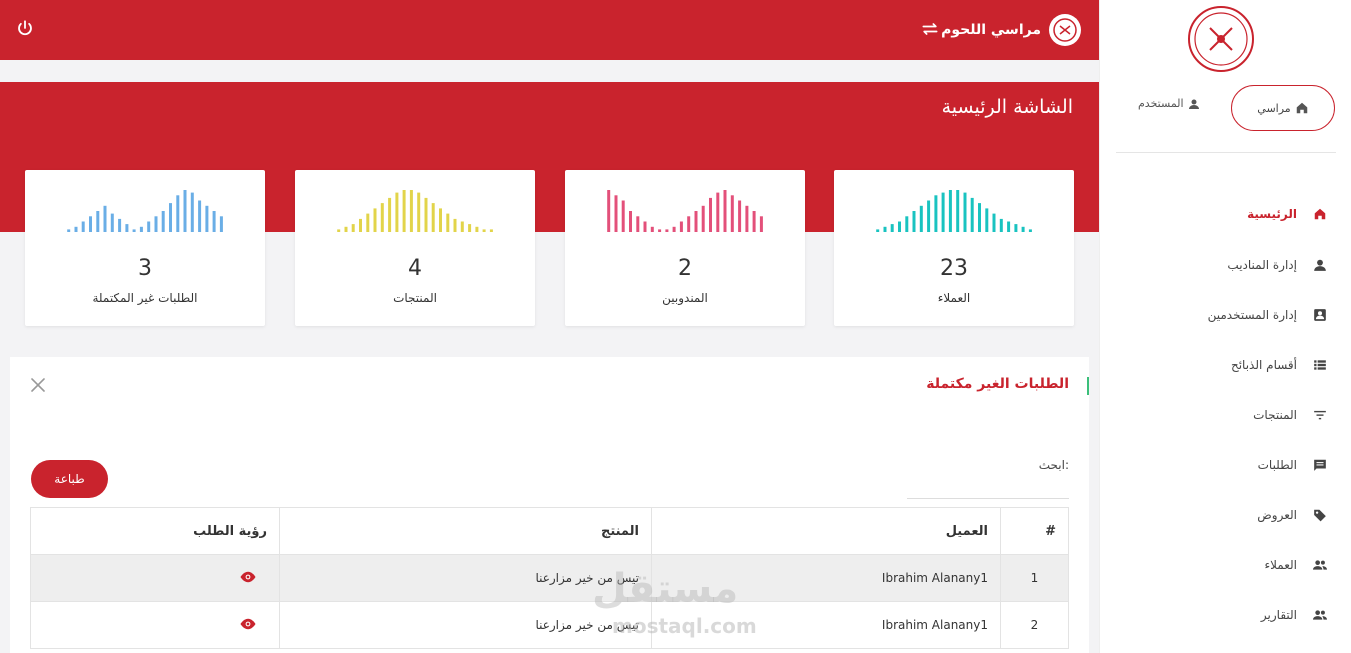  I want to click on sidebar-item-products: المنتجات, so click(1290, 415).